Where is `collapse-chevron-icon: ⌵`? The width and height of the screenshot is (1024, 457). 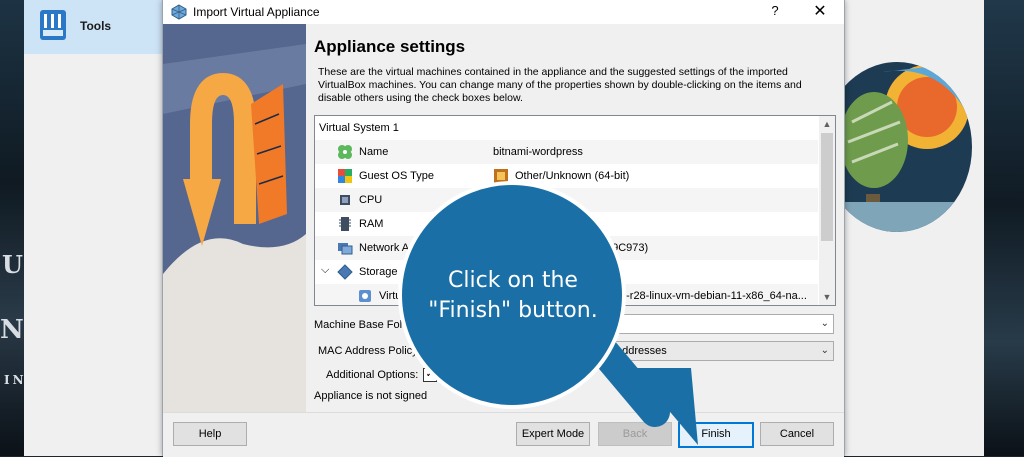 collapse-chevron-icon: ⌵ is located at coordinates (325, 270).